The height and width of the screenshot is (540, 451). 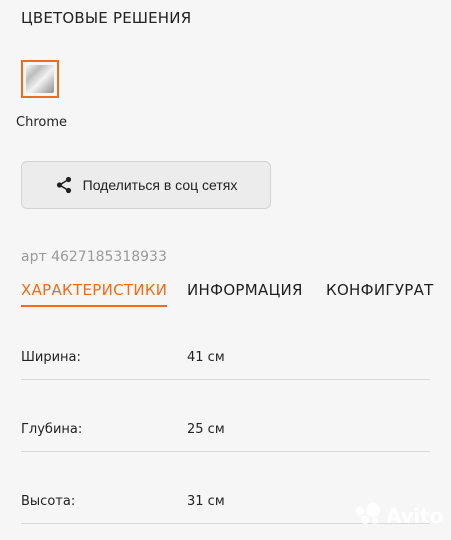 What do you see at coordinates (94, 257) in the screenshot?
I see `article-number: арт 4627185318933` at bounding box center [94, 257].